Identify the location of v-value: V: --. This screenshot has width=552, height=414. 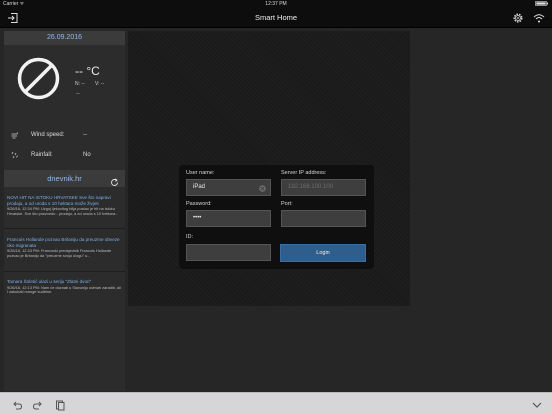
(100, 84).